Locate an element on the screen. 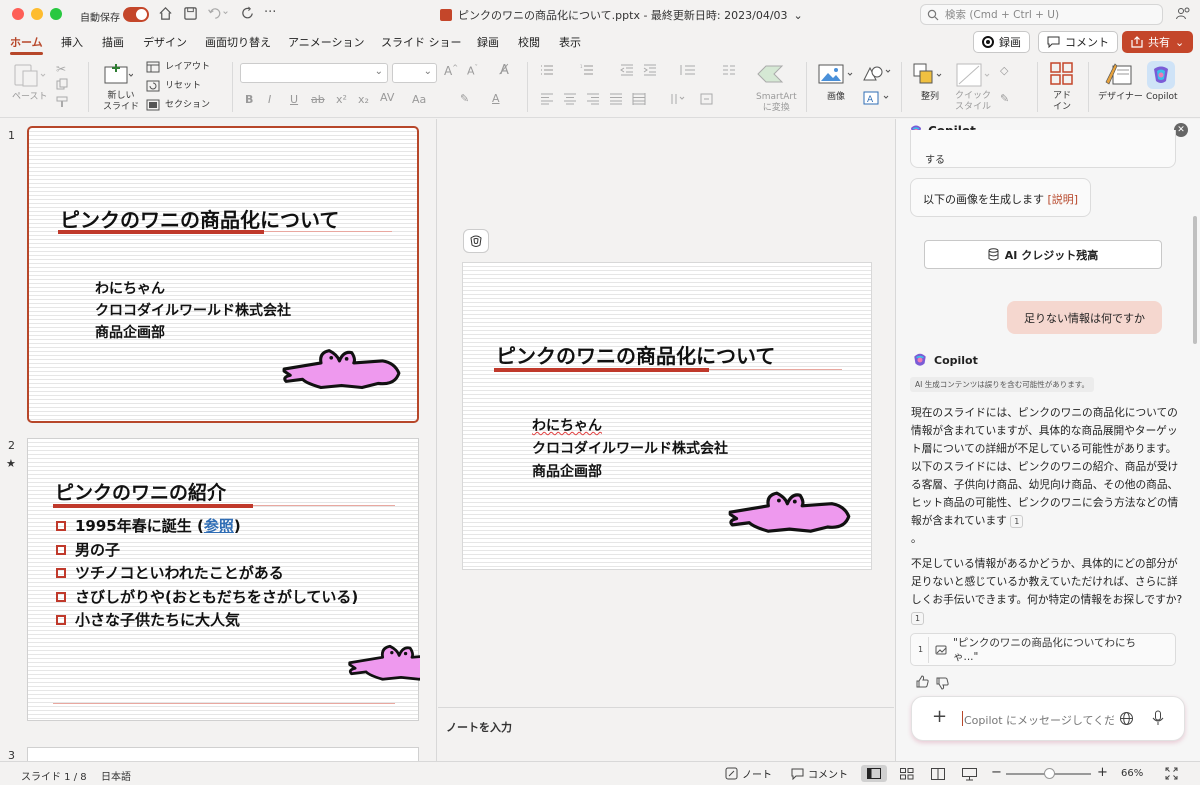 The width and height of the screenshot is (1200, 785). reference-card: 1 "ピンクのワニの商品化についてわにちゃ..." is located at coordinates (1043, 649).